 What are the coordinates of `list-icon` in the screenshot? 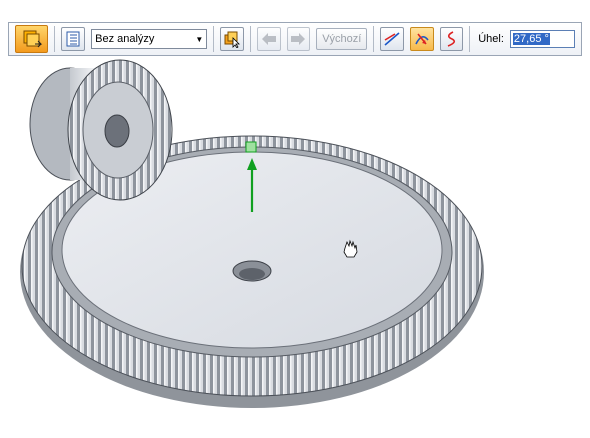 It's located at (73, 39).